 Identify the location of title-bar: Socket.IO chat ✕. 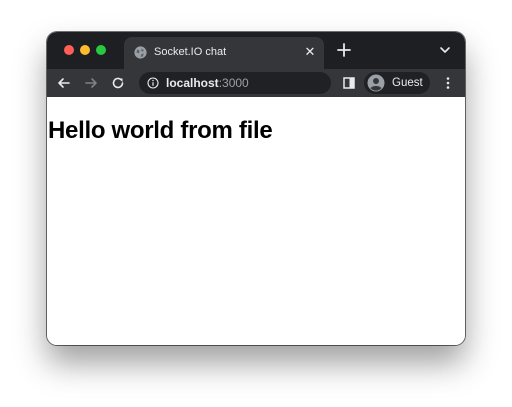
(256, 50).